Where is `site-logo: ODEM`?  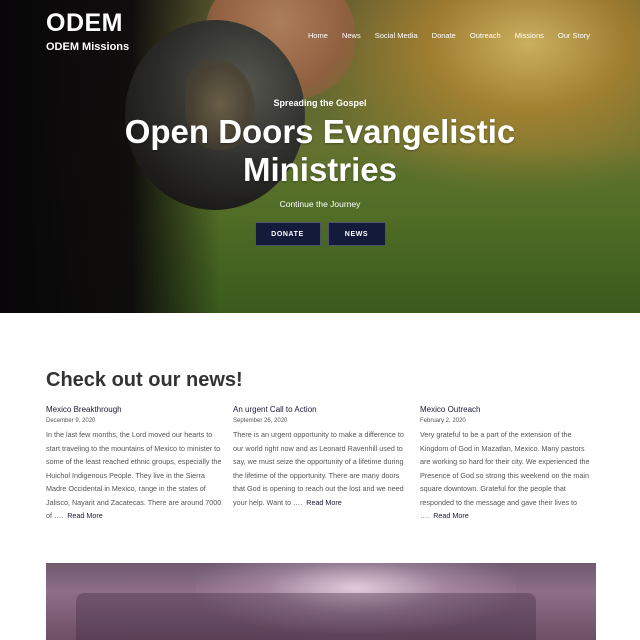
site-logo: ODEM is located at coordinates (87, 23).